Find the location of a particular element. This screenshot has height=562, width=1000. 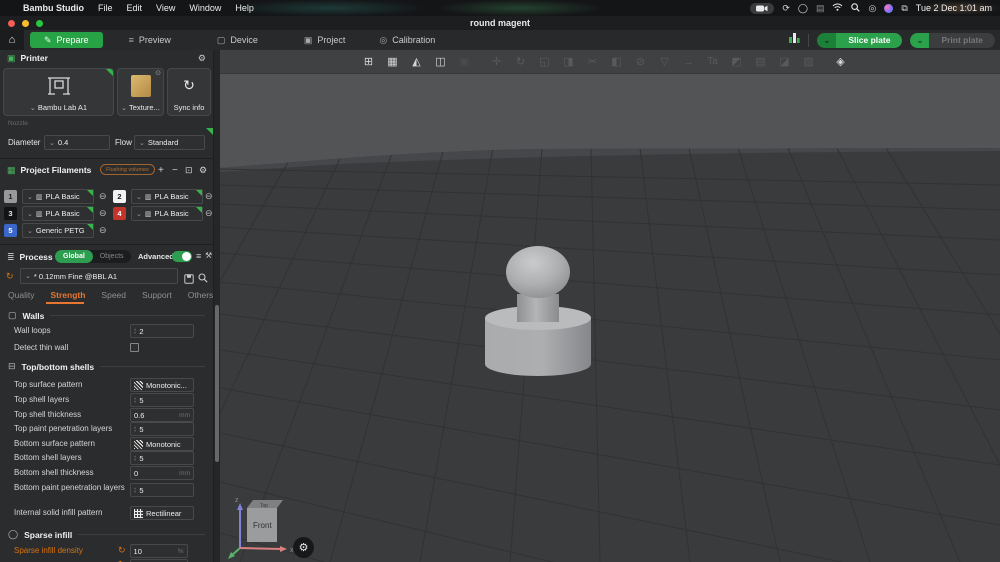

menu-clock: Tue 2 Dec 1:01 am is located at coordinates (954, 8).